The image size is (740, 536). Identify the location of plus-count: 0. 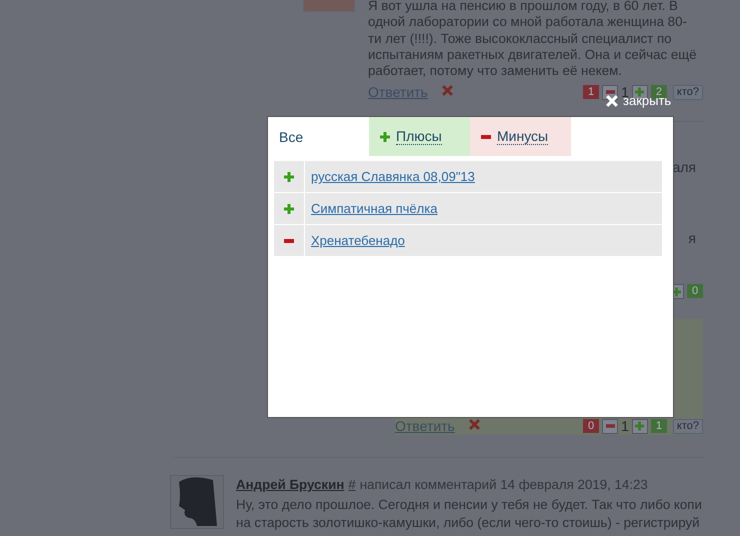
(695, 291).